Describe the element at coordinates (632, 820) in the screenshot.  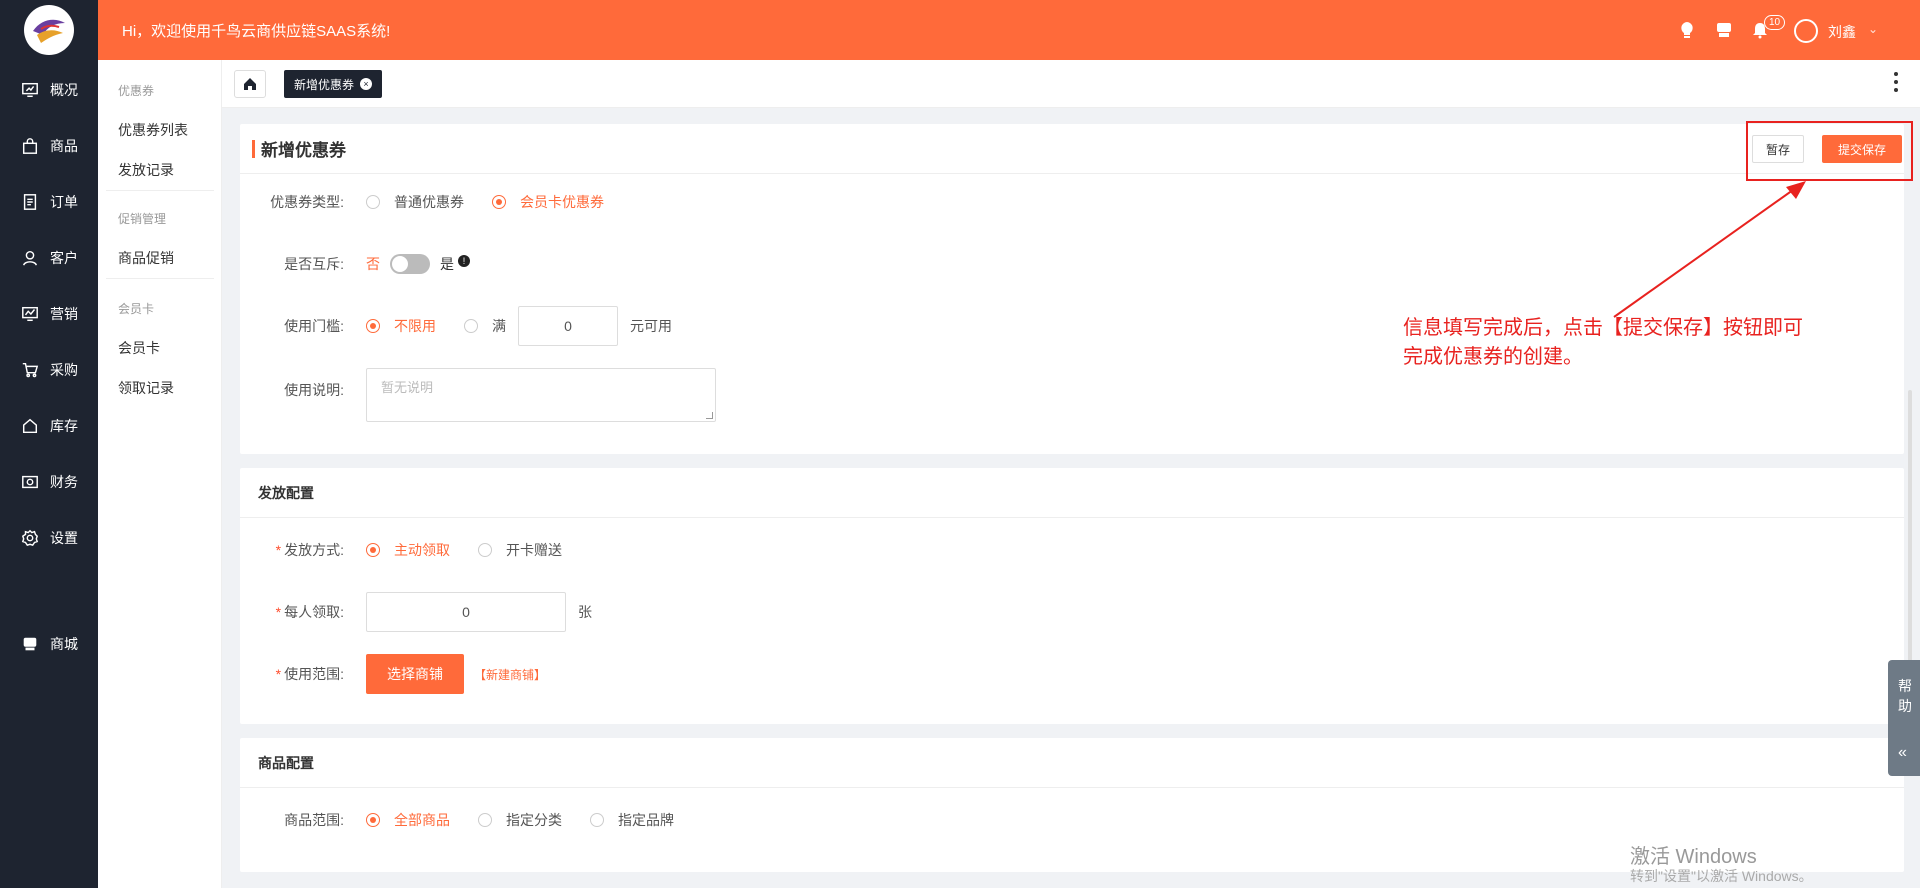
I see `radio-brand: 指定品牌` at that location.